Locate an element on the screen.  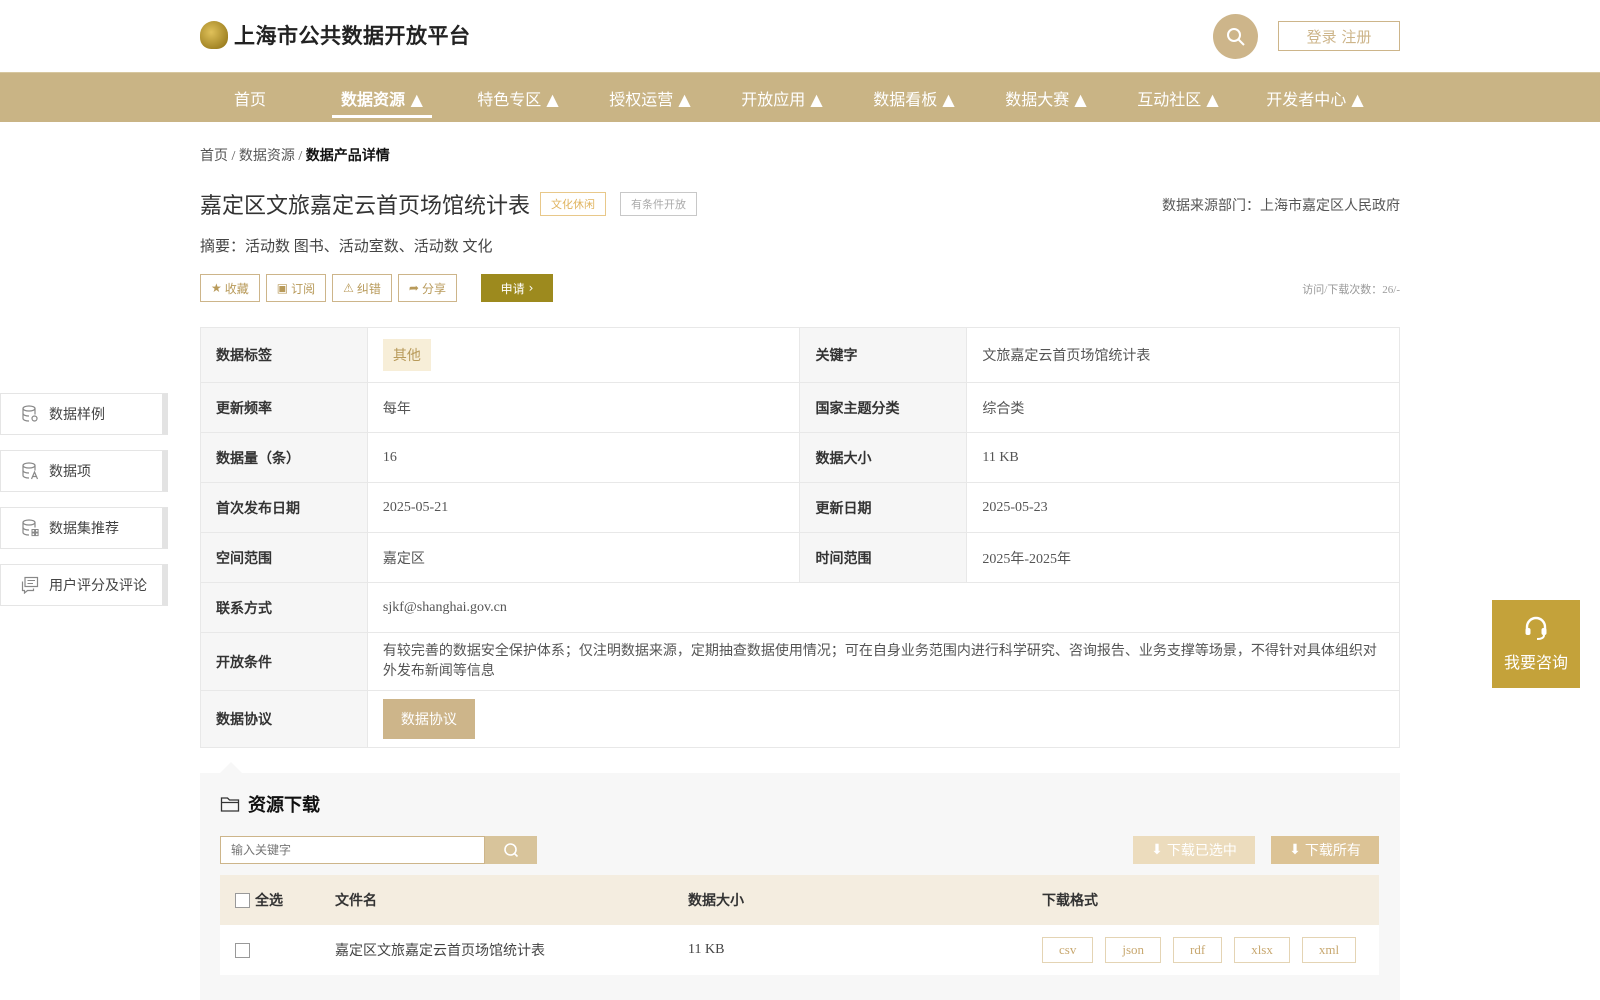
section-title-text: 资源下载 is located at coordinates (284, 805).